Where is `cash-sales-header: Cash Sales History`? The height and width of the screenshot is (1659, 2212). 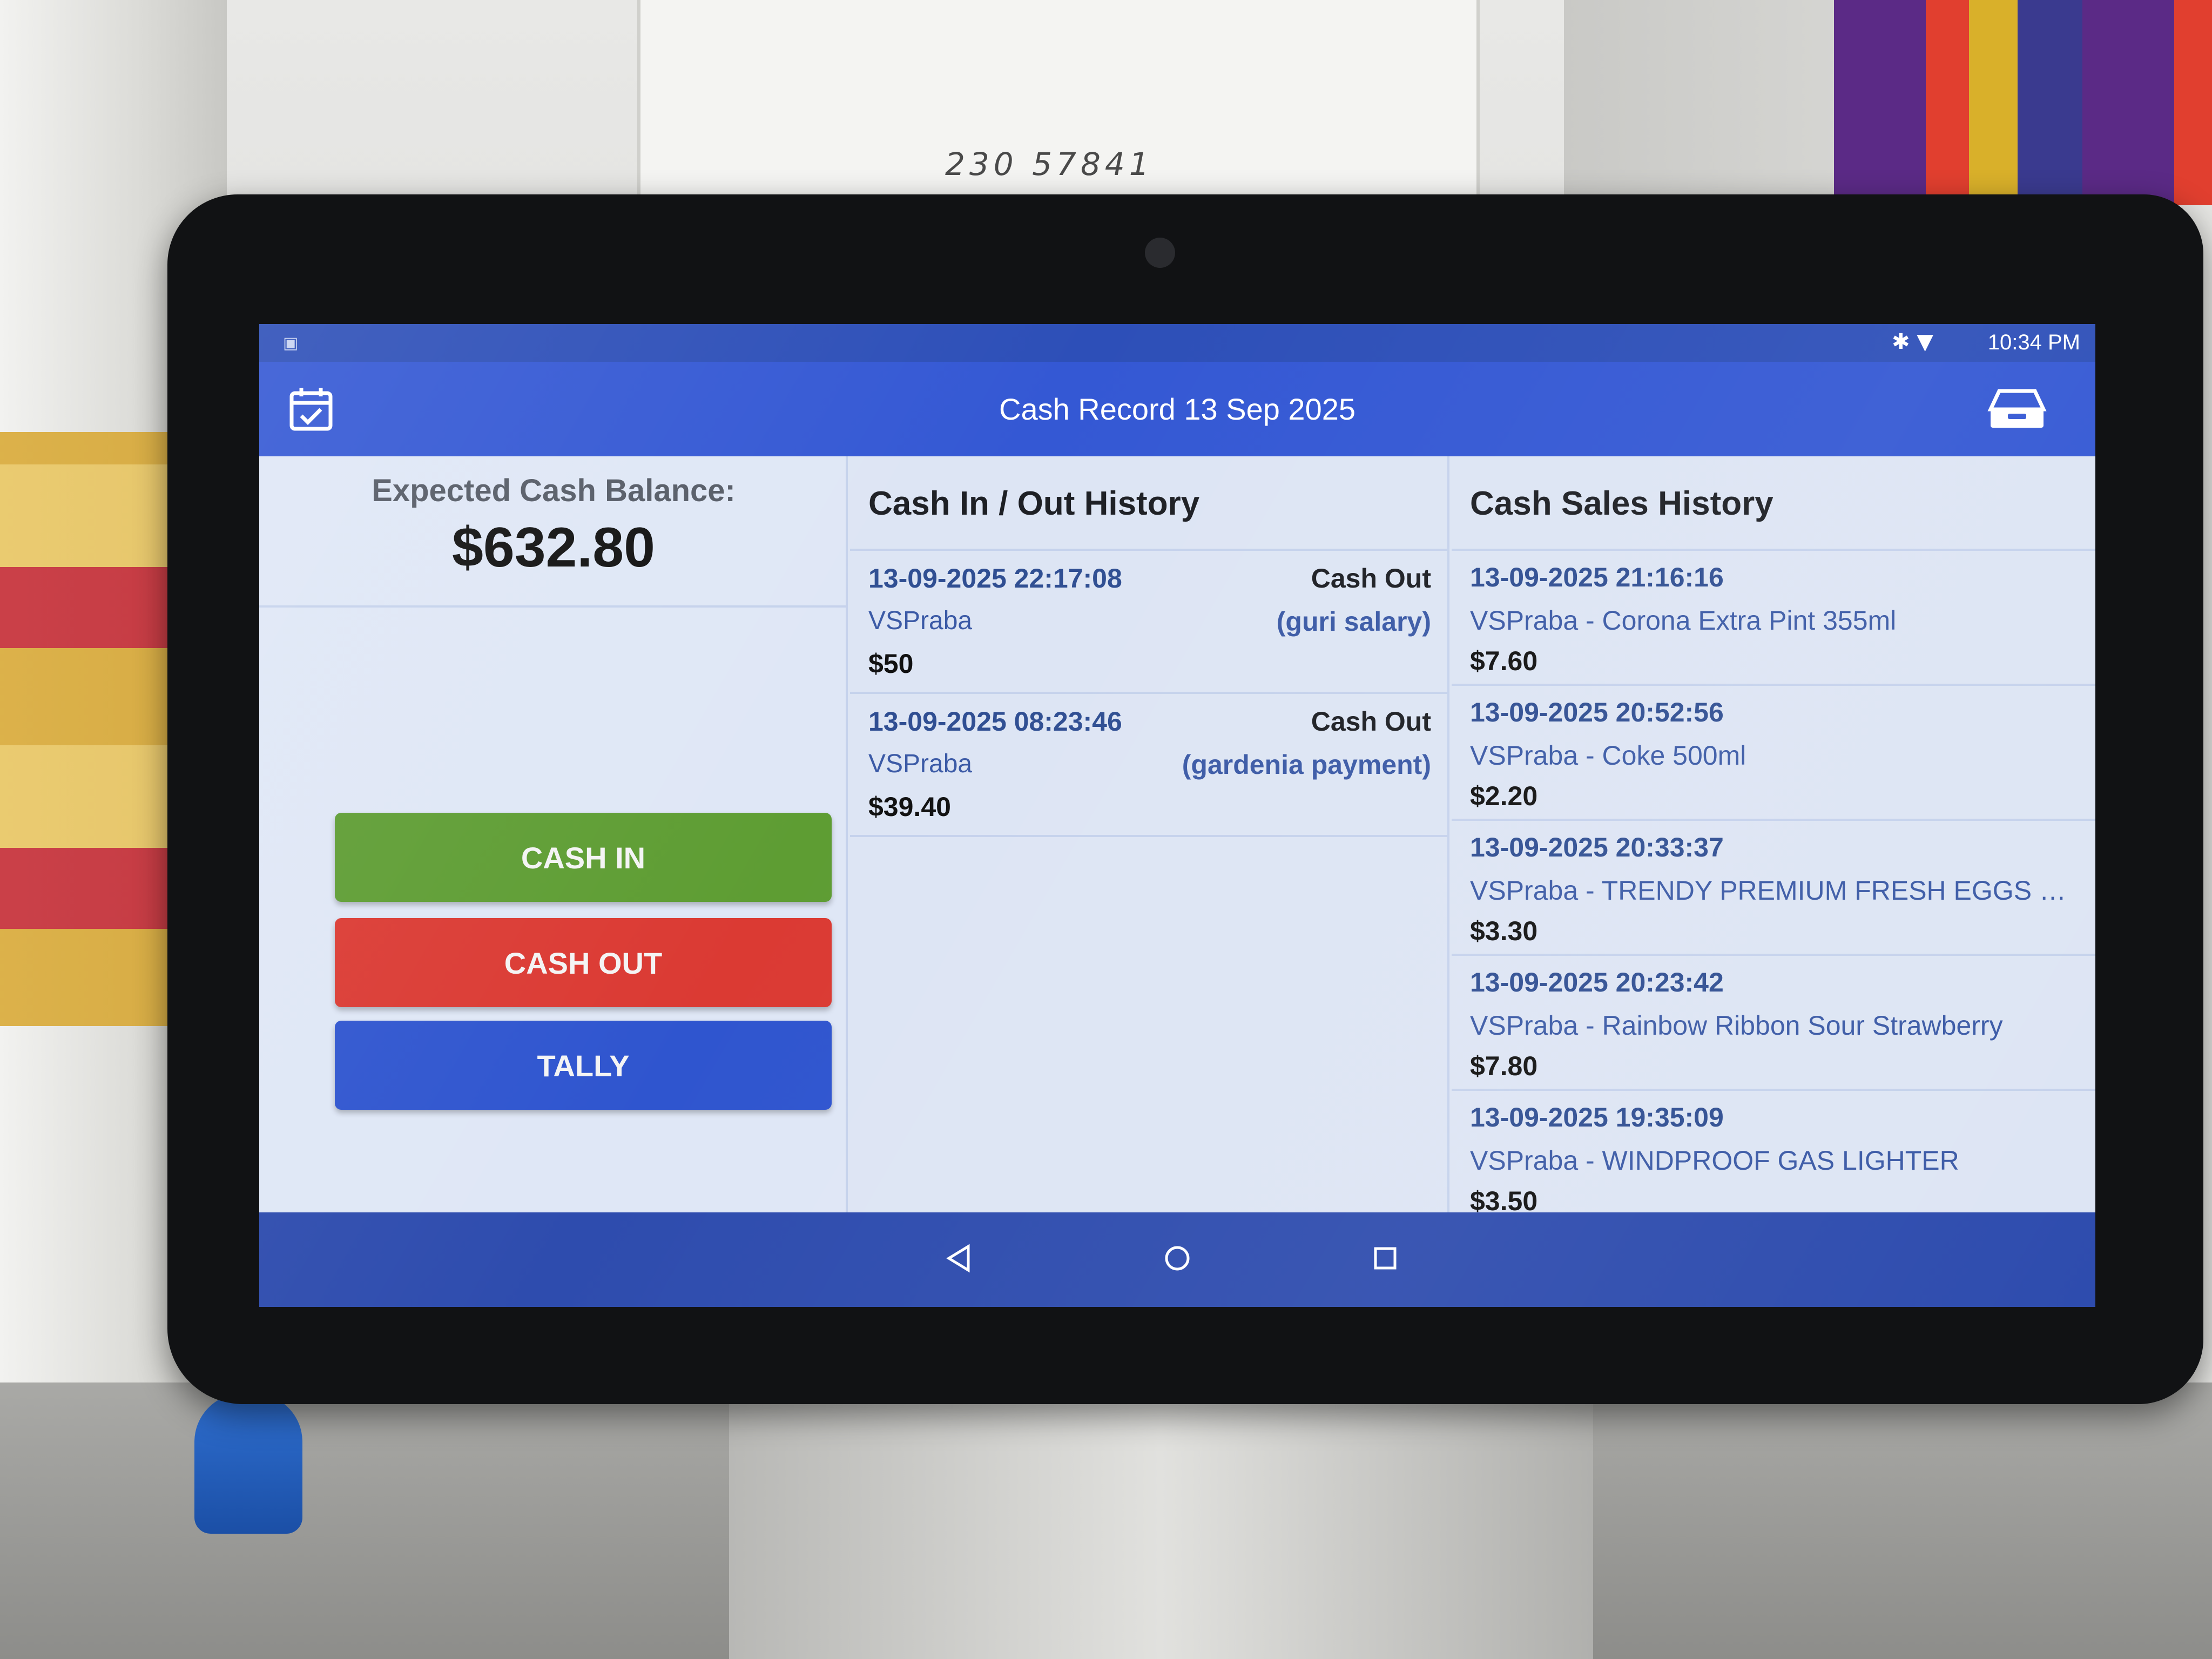
cash-sales-header: Cash Sales History is located at coordinates (1773, 503).